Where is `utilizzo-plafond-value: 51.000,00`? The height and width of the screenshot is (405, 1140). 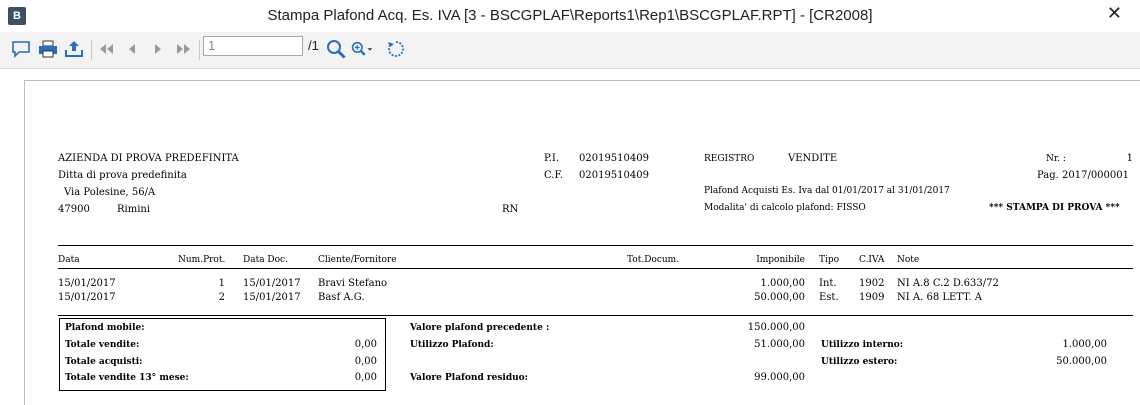
utilizzo-plafond-value: 51.000,00 is located at coordinates (779, 344).